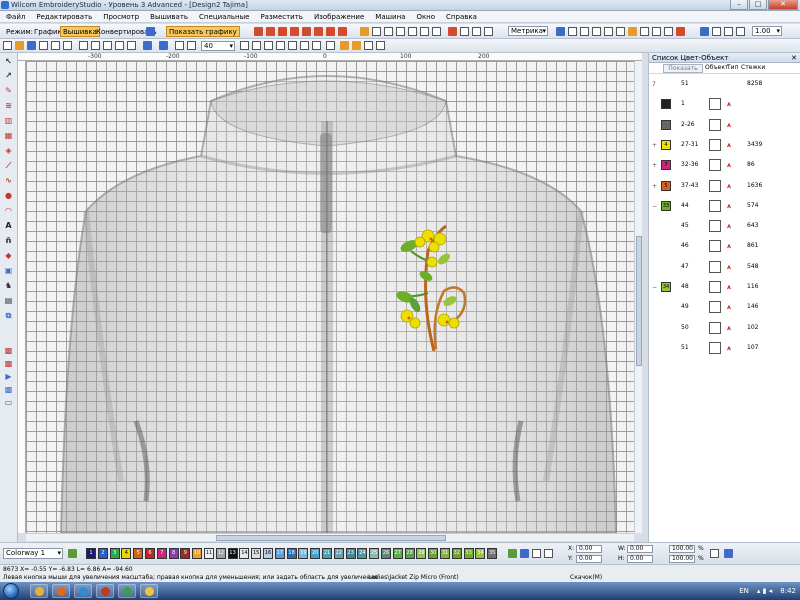 This screenshot has height=600, width=800. I want to click on rotate-icon, so click(620, 31).